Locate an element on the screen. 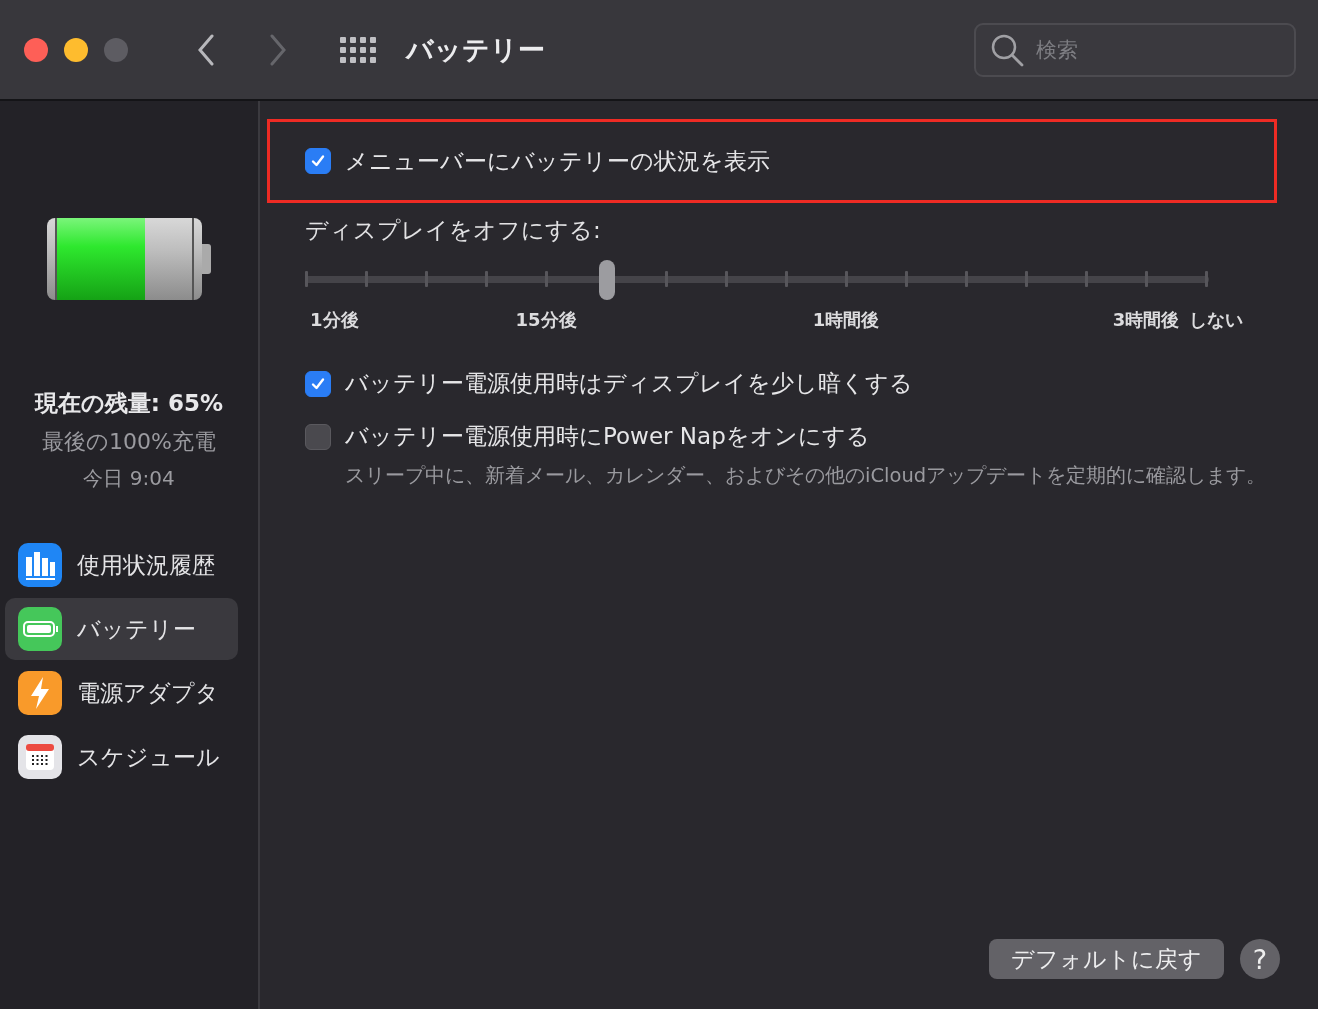  checkbox-label: バッテリー電源使用時はディスプレイを少し暗くする is located at coordinates (629, 383).